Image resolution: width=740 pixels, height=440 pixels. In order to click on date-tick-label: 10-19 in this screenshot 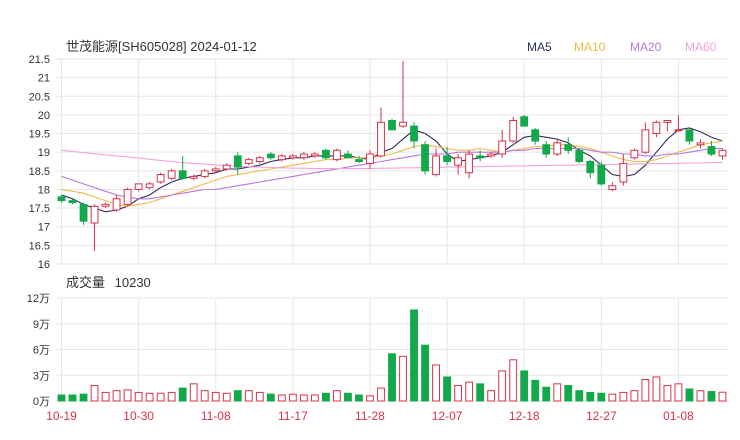, I will do `click(61, 416)`.